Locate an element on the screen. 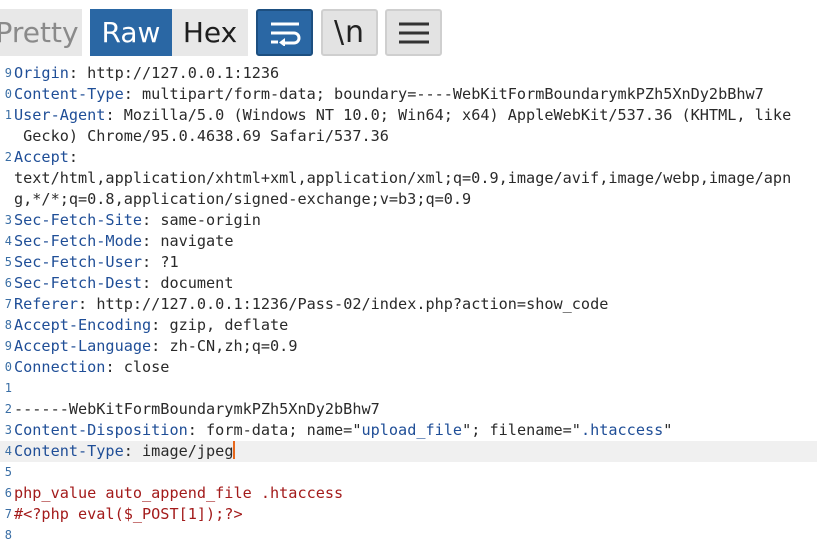 The height and width of the screenshot is (547, 817). show-newlines-button: \n is located at coordinates (349, 32).